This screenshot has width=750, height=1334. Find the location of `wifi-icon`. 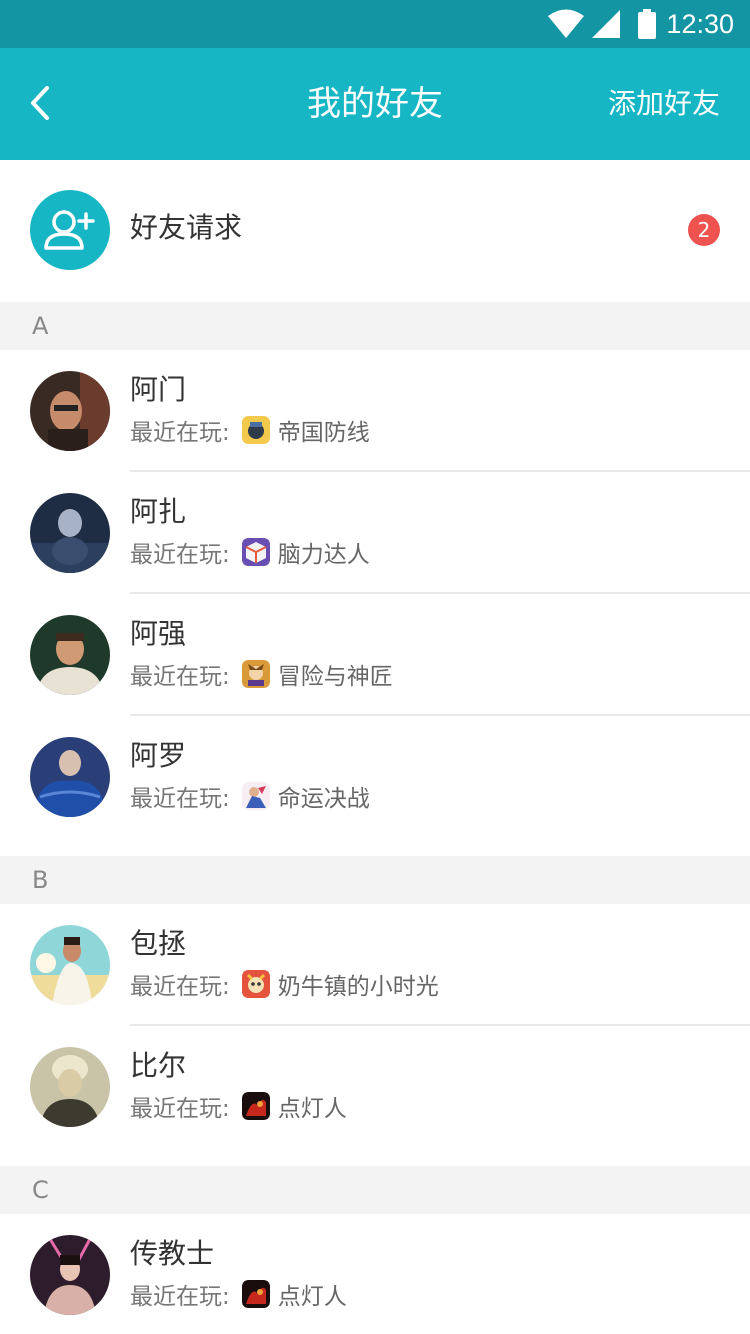

wifi-icon is located at coordinates (566, 23).